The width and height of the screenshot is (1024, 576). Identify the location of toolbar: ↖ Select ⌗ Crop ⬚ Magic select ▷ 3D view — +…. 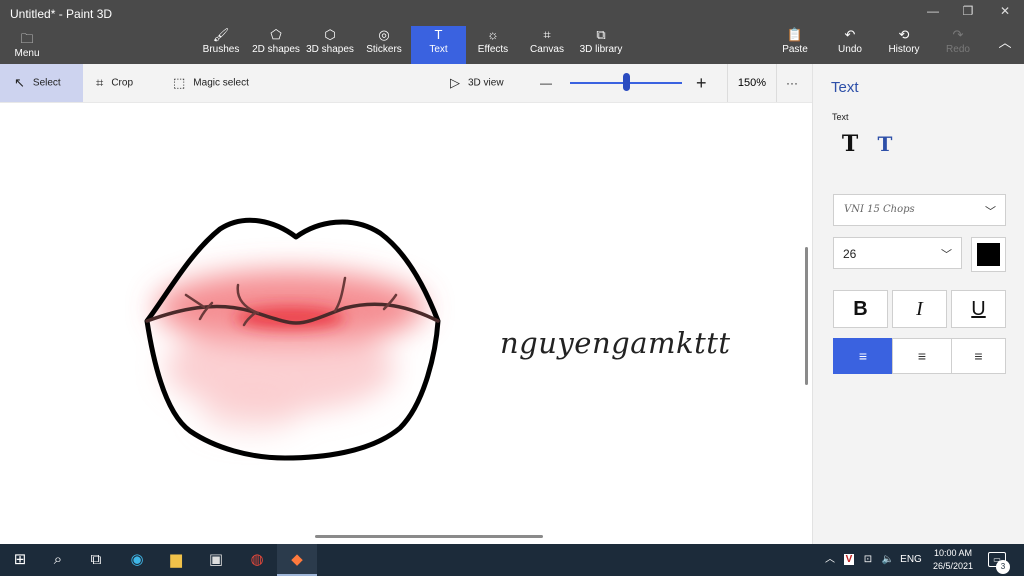
(406, 83).